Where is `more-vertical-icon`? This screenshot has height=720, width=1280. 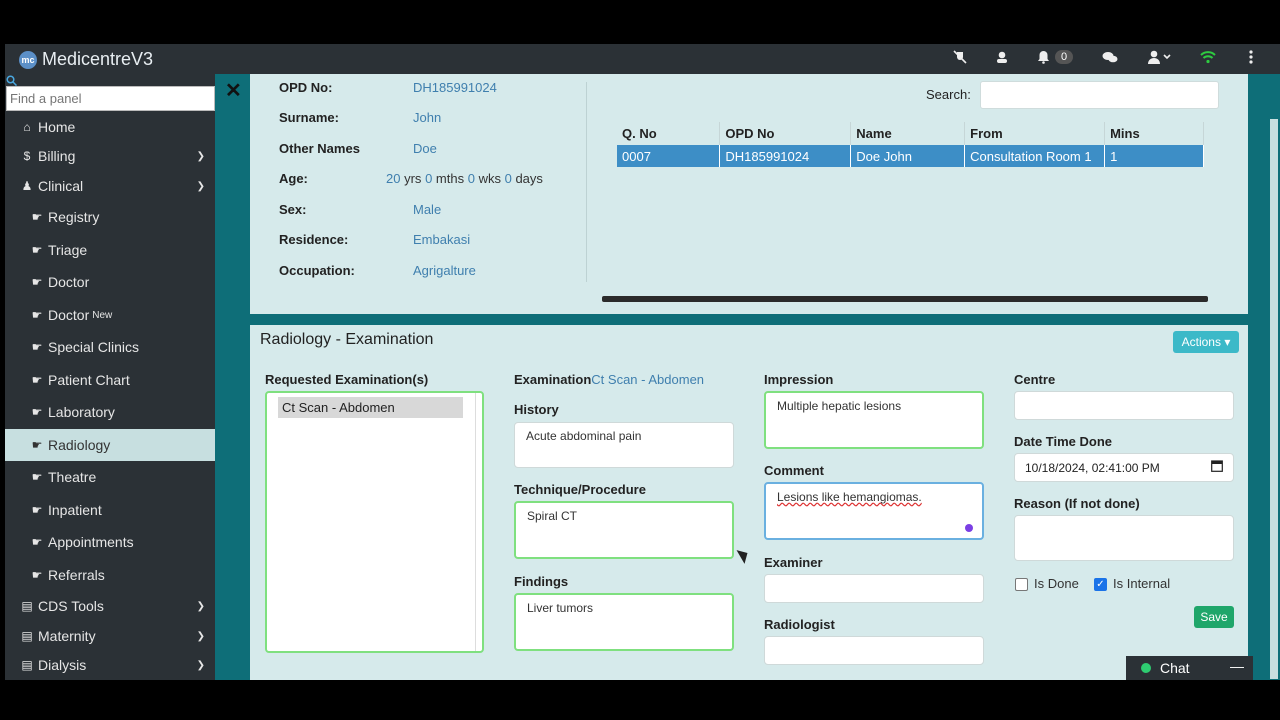
more-vertical-icon is located at coordinates (1251, 59).